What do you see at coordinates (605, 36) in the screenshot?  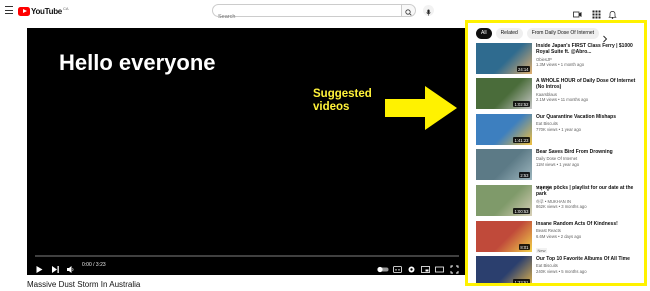 I see `chevron-right-icon` at bounding box center [605, 36].